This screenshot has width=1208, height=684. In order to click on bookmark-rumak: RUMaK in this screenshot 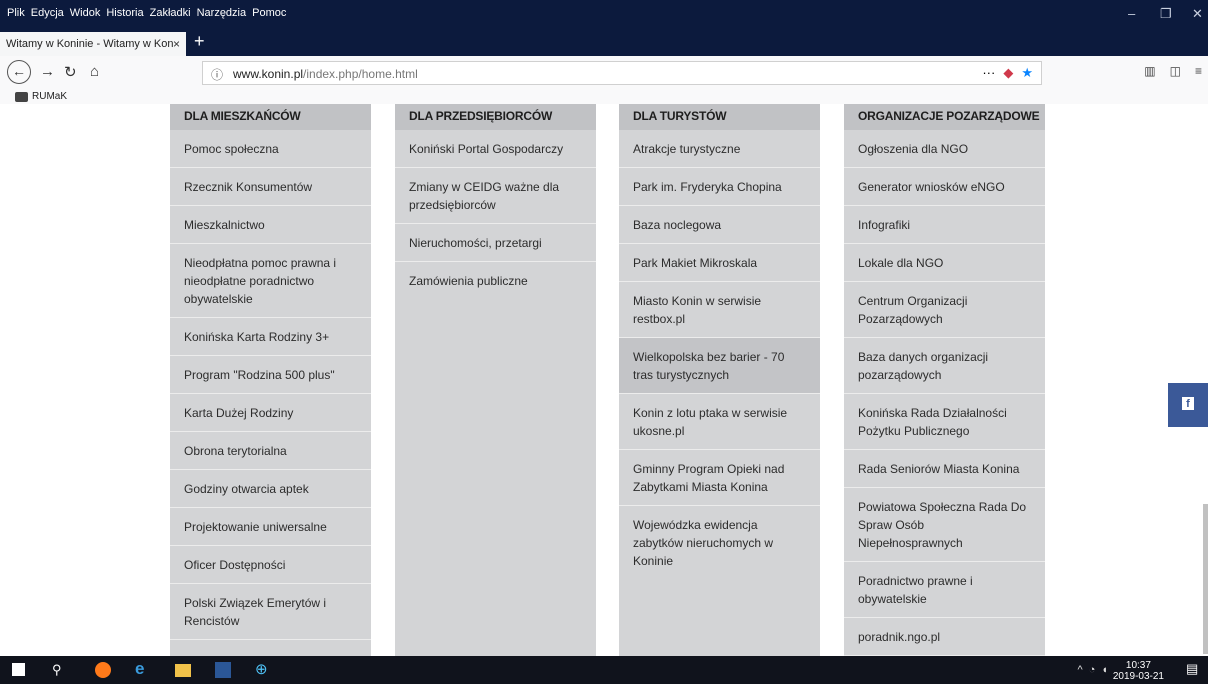, I will do `click(41, 96)`.